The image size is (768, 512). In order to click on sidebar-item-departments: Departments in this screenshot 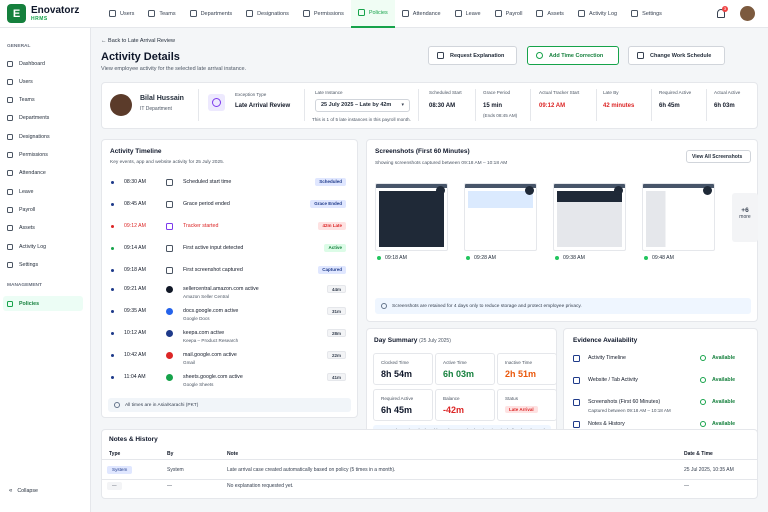, I will do `click(43, 118)`.